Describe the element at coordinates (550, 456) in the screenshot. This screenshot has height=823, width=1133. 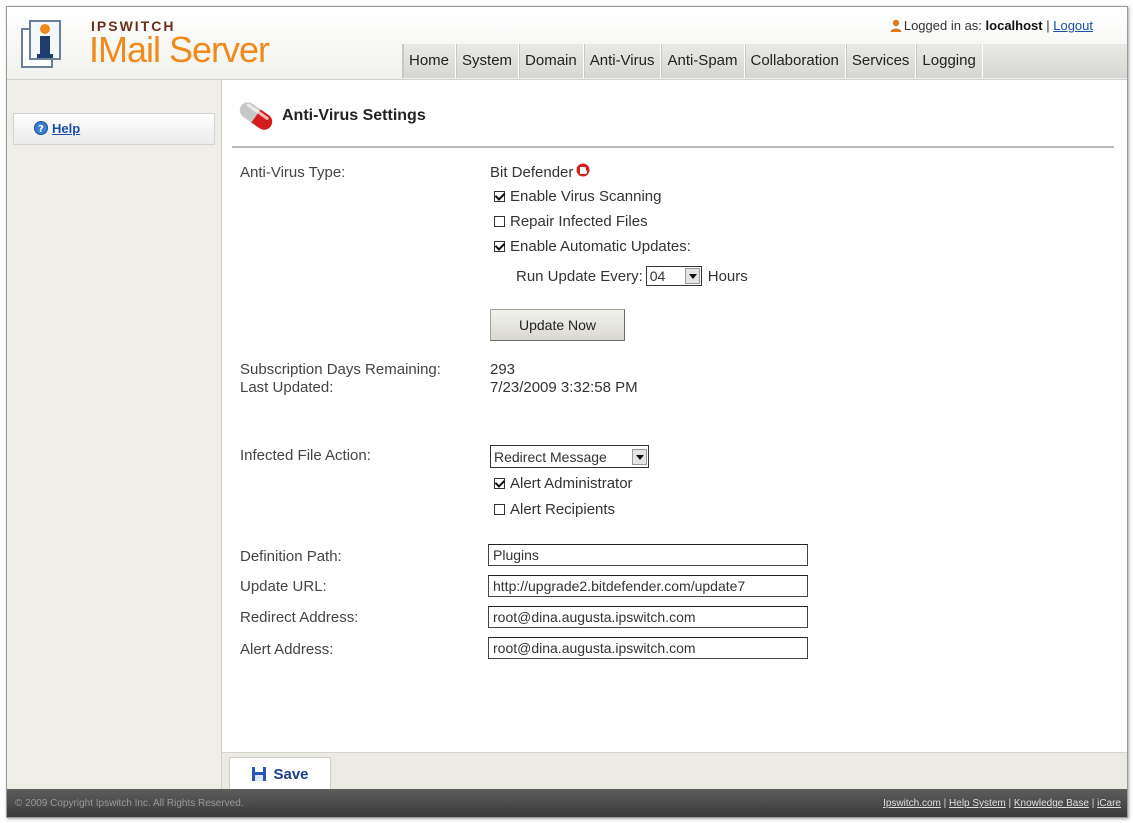
I see `infected-action-value: Redirect Message` at that location.